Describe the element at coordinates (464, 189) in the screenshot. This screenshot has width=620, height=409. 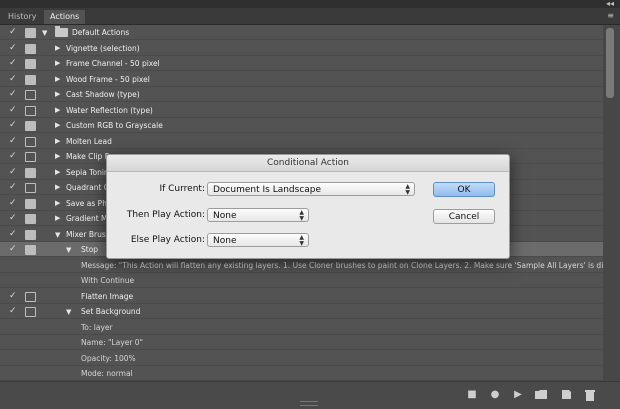
I see `ok-button: OK` at that location.